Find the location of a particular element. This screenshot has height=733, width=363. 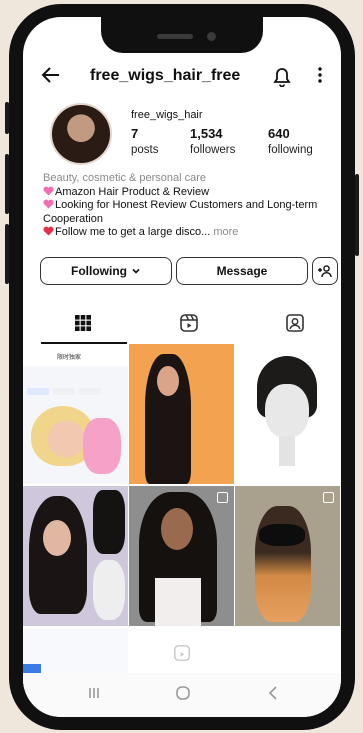

message-button: Message is located at coordinates (242, 271).